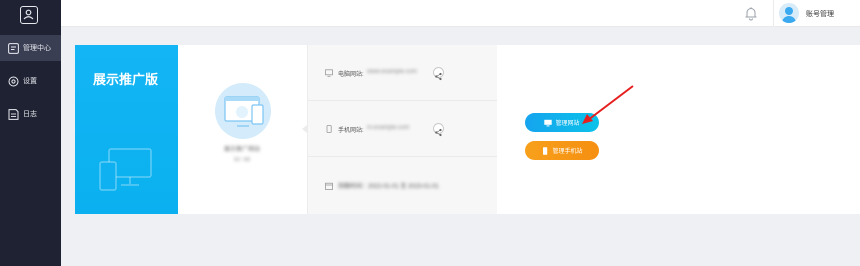 This screenshot has height=266, width=860. What do you see at coordinates (567, 152) in the screenshot?
I see `manage-mobile-site-label: 管理手机站` at bounding box center [567, 152].